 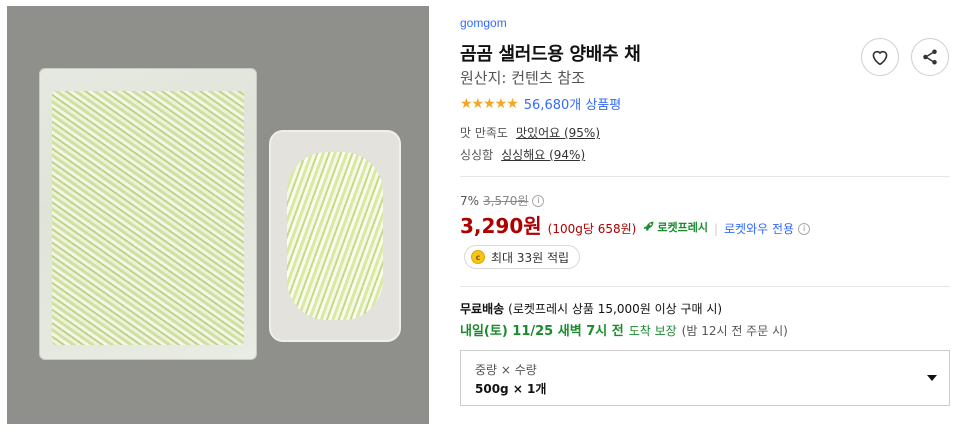 I want to click on option-select: 중량 × 수량 500g × 1개, so click(x=705, y=378).